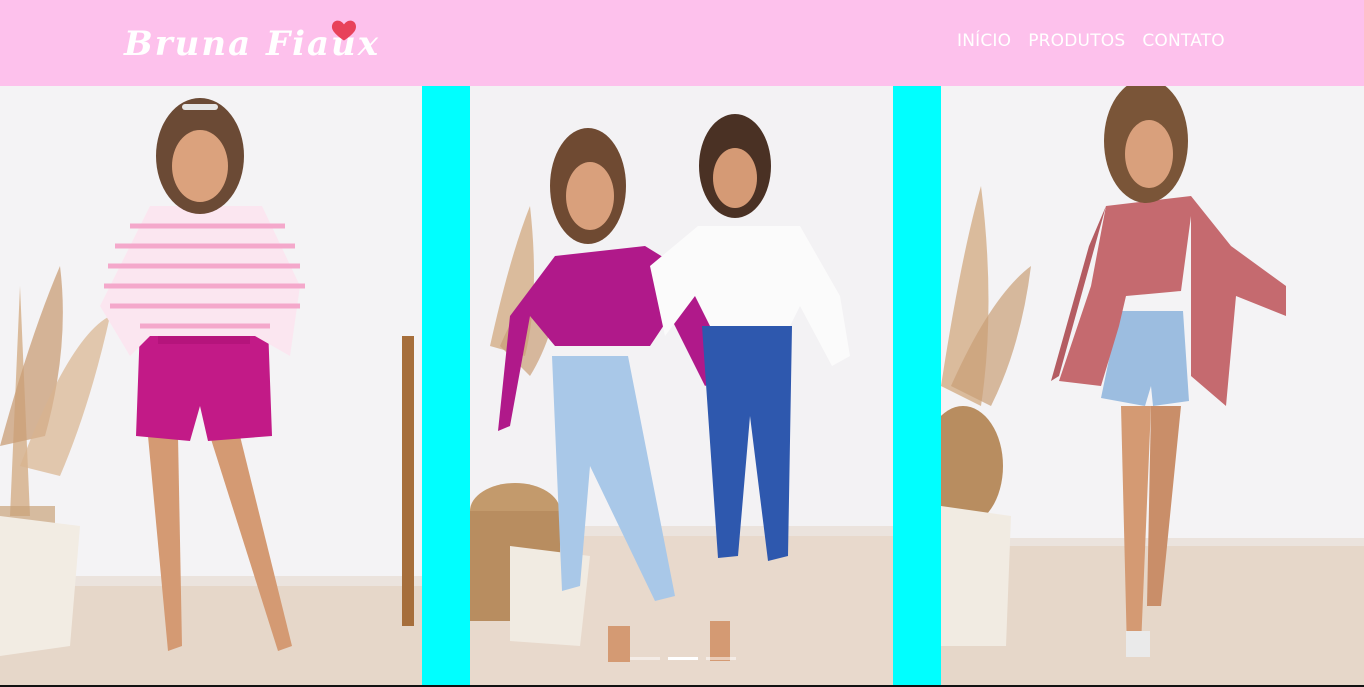  What do you see at coordinates (344, 30) in the screenshot?
I see `heart-icon` at bounding box center [344, 30].